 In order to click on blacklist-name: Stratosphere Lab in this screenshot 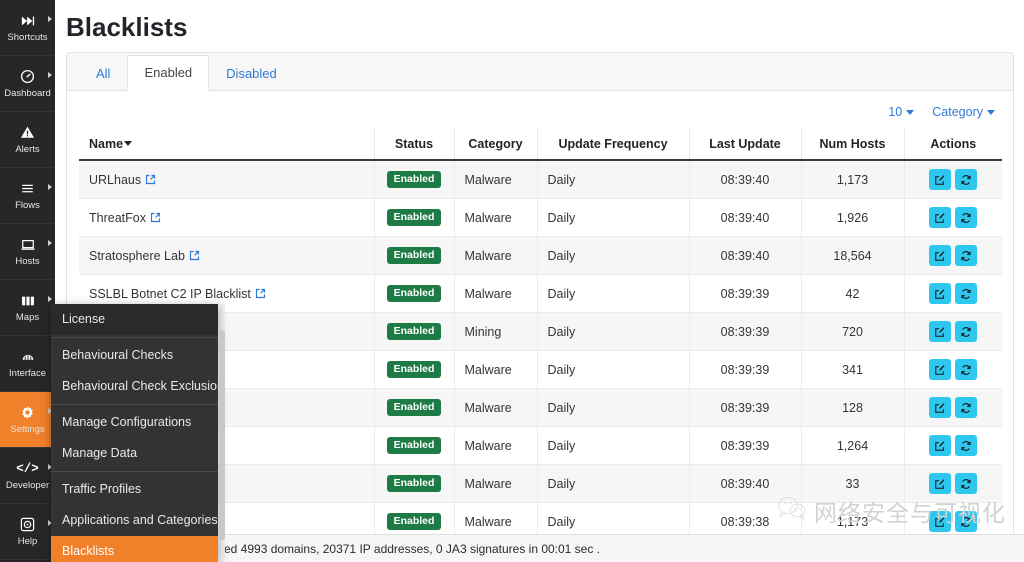, I will do `click(137, 255)`.